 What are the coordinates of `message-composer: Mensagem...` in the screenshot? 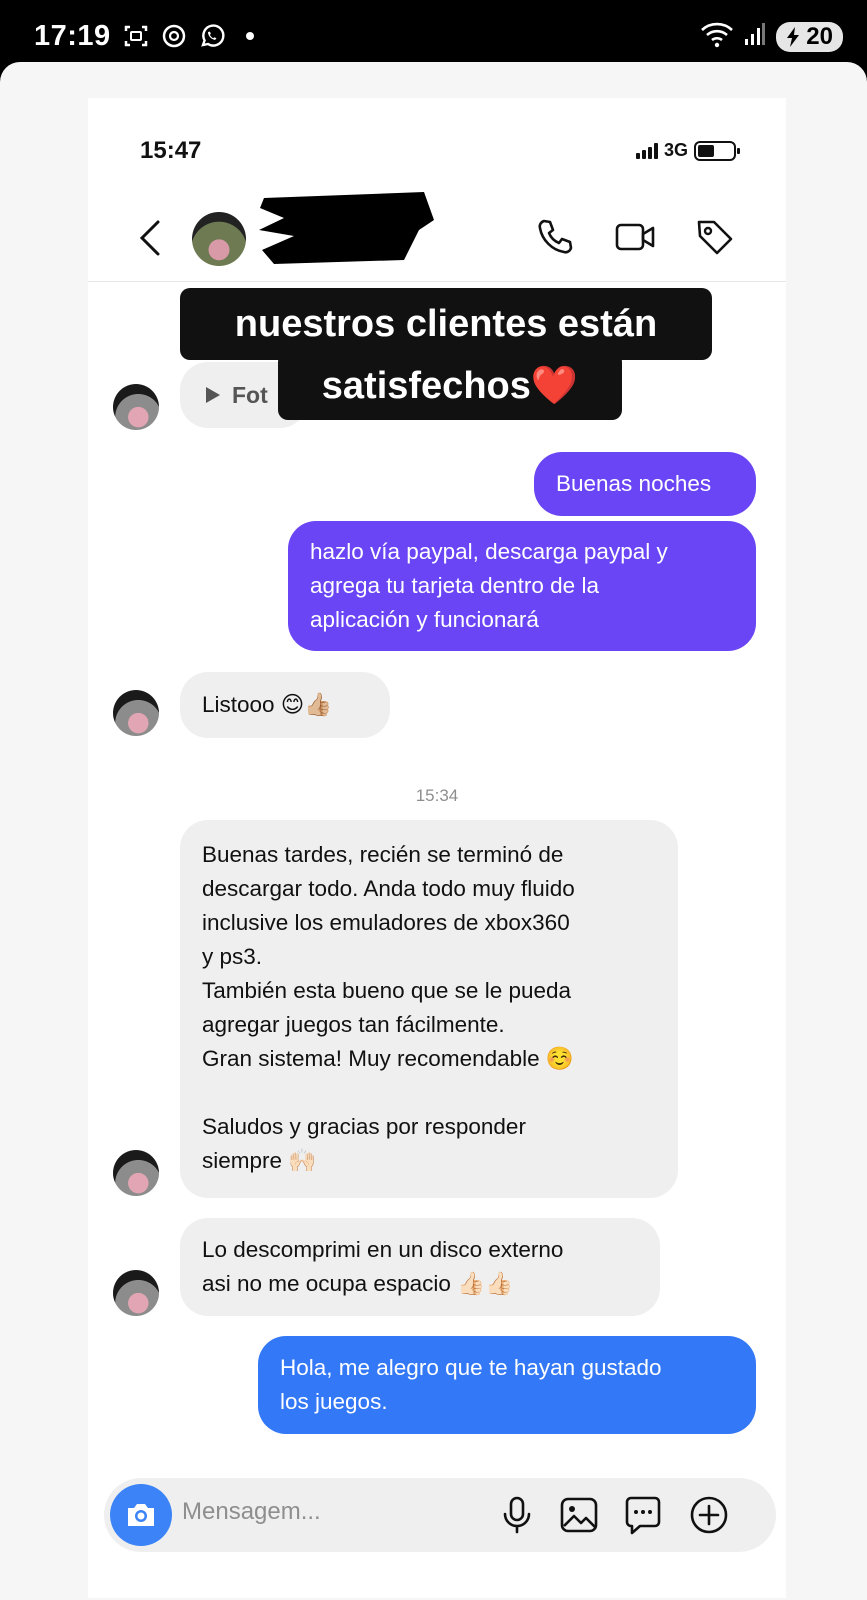 It's located at (440, 1515).